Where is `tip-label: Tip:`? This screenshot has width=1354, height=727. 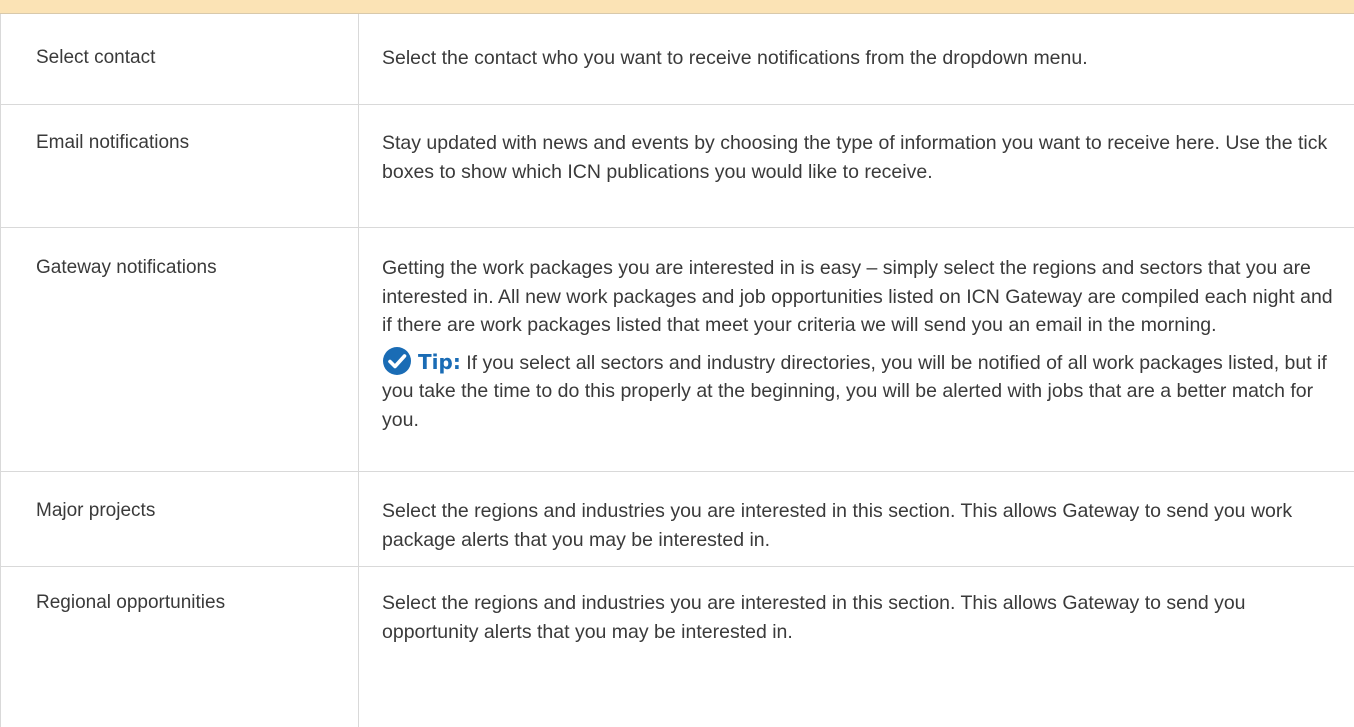 tip-label: Tip: is located at coordinates (439, 361).